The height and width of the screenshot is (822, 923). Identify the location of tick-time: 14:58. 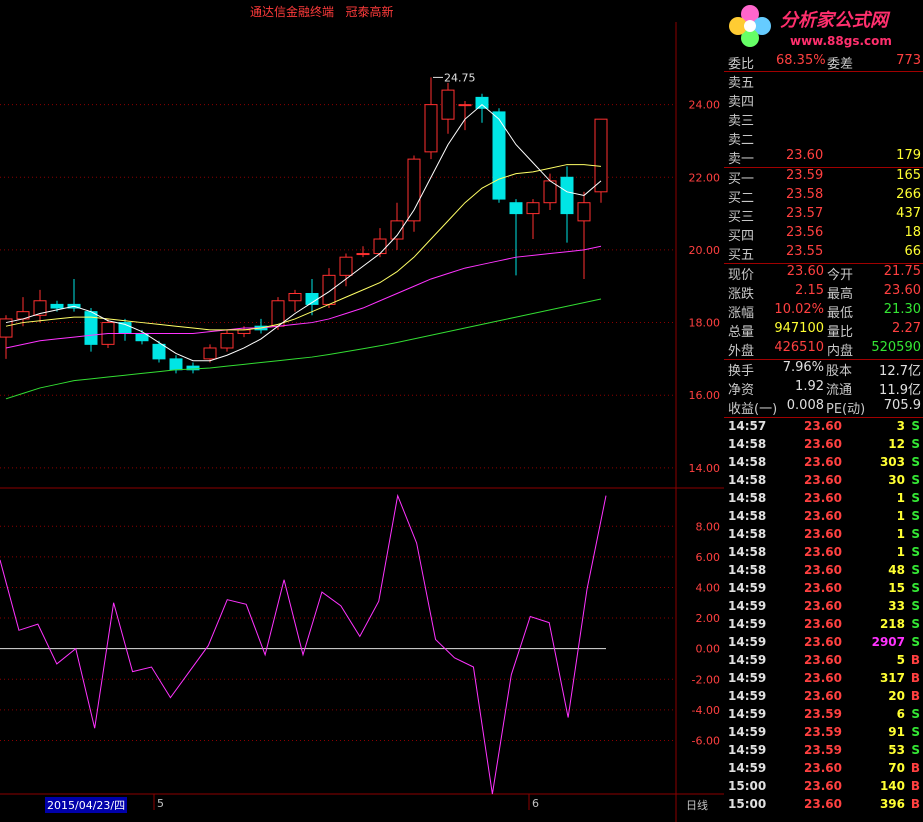
(747, 462).